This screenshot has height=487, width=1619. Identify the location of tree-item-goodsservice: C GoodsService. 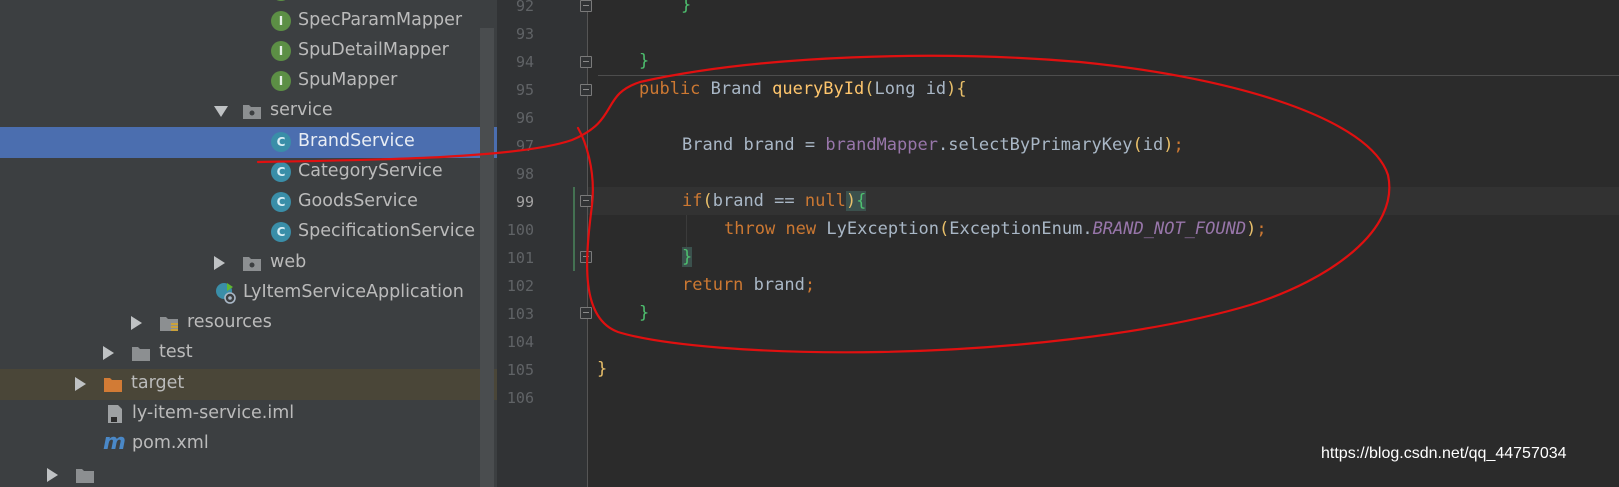
(248, 202).